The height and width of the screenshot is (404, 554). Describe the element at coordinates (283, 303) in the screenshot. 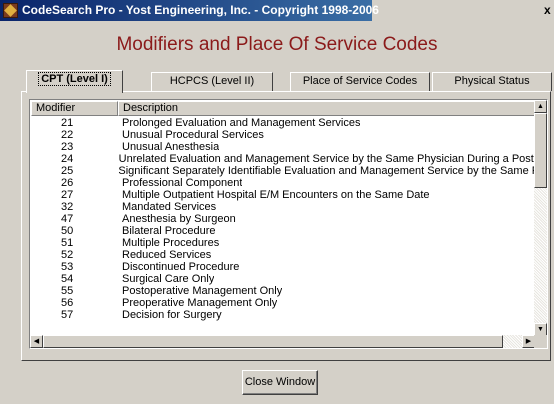

I see `table-row: 56 Preoperative Management Only` at that location.